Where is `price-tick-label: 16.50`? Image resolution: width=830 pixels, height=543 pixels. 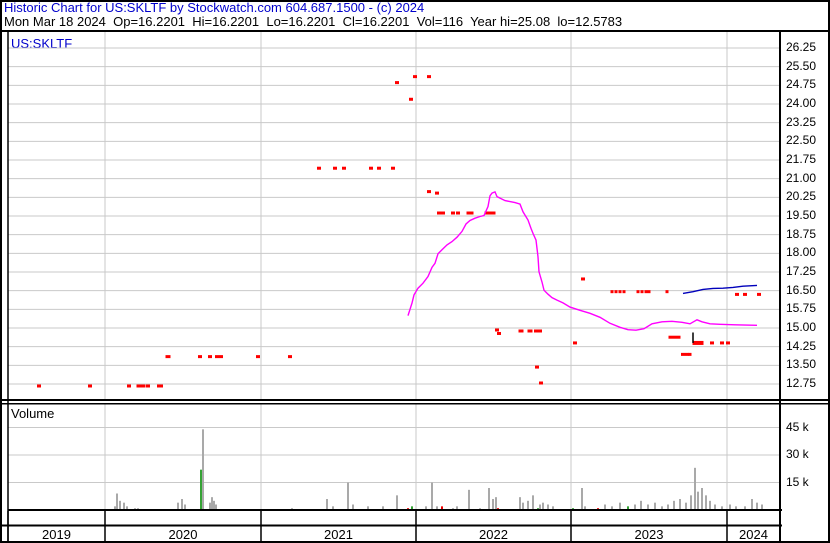
price-tick-label: 16.50 is located at coordinates (801, 289).